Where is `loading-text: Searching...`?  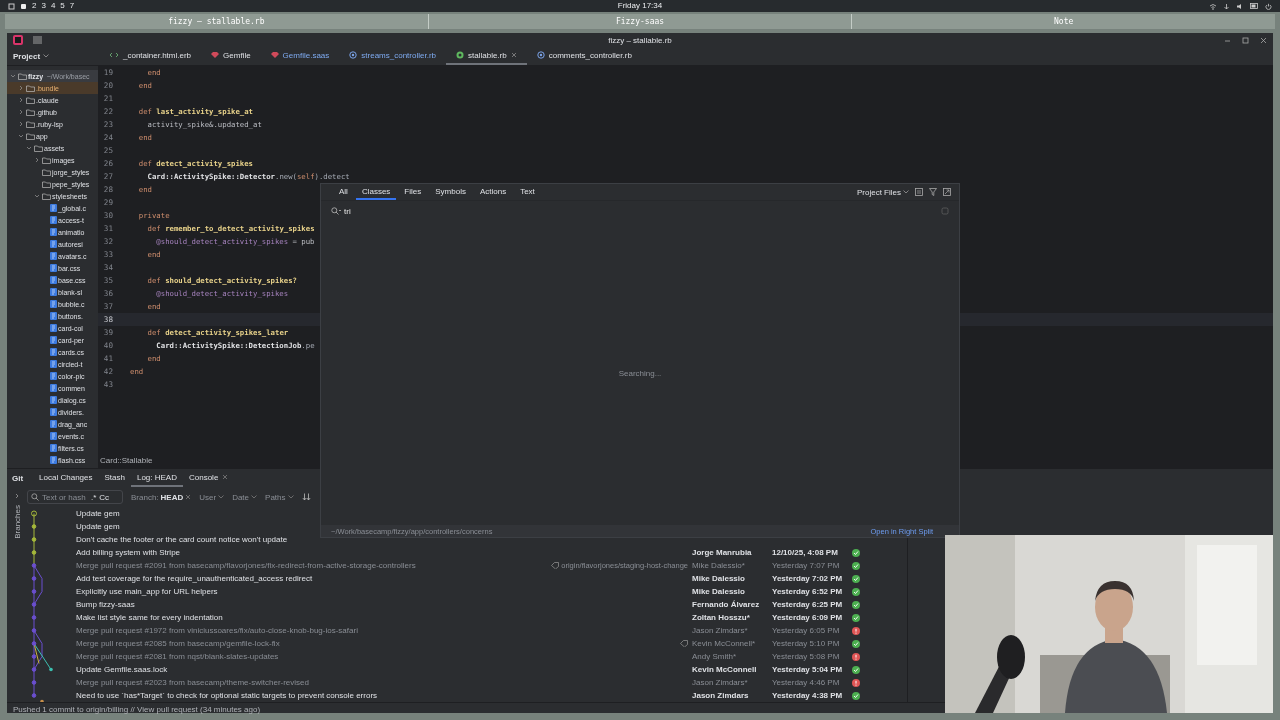 loading-text: Searching... is located at coordinates (640, 373).